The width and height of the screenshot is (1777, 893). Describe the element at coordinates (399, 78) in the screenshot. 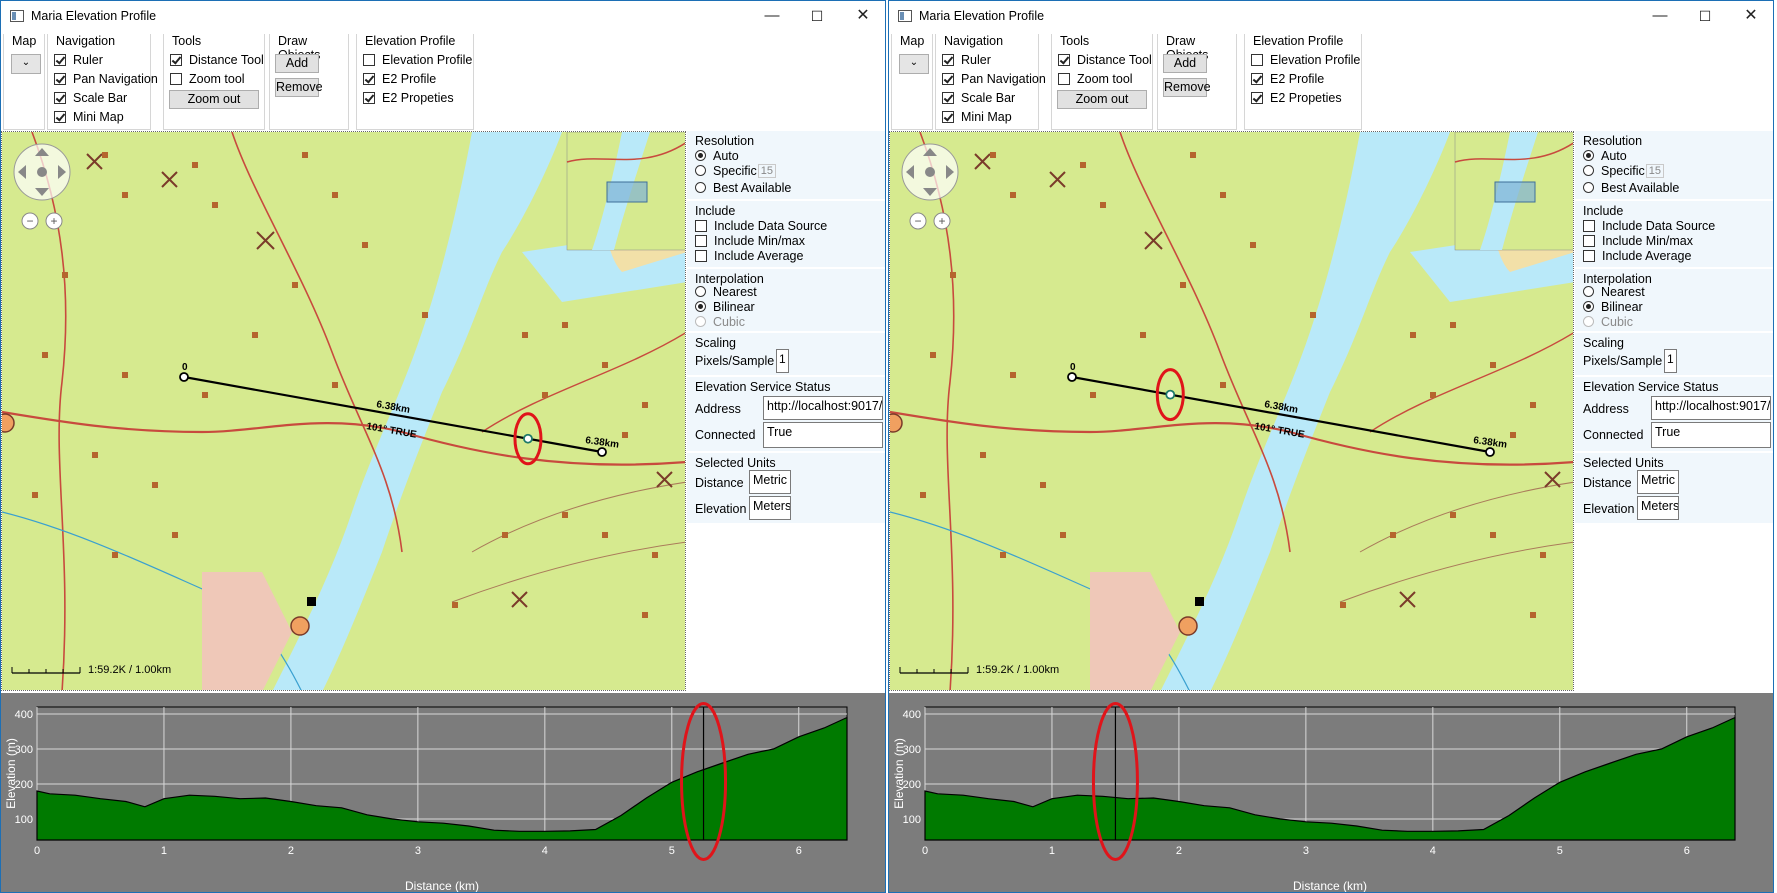

I see `e2-profile-checkbox: E2 Profile` at that location.